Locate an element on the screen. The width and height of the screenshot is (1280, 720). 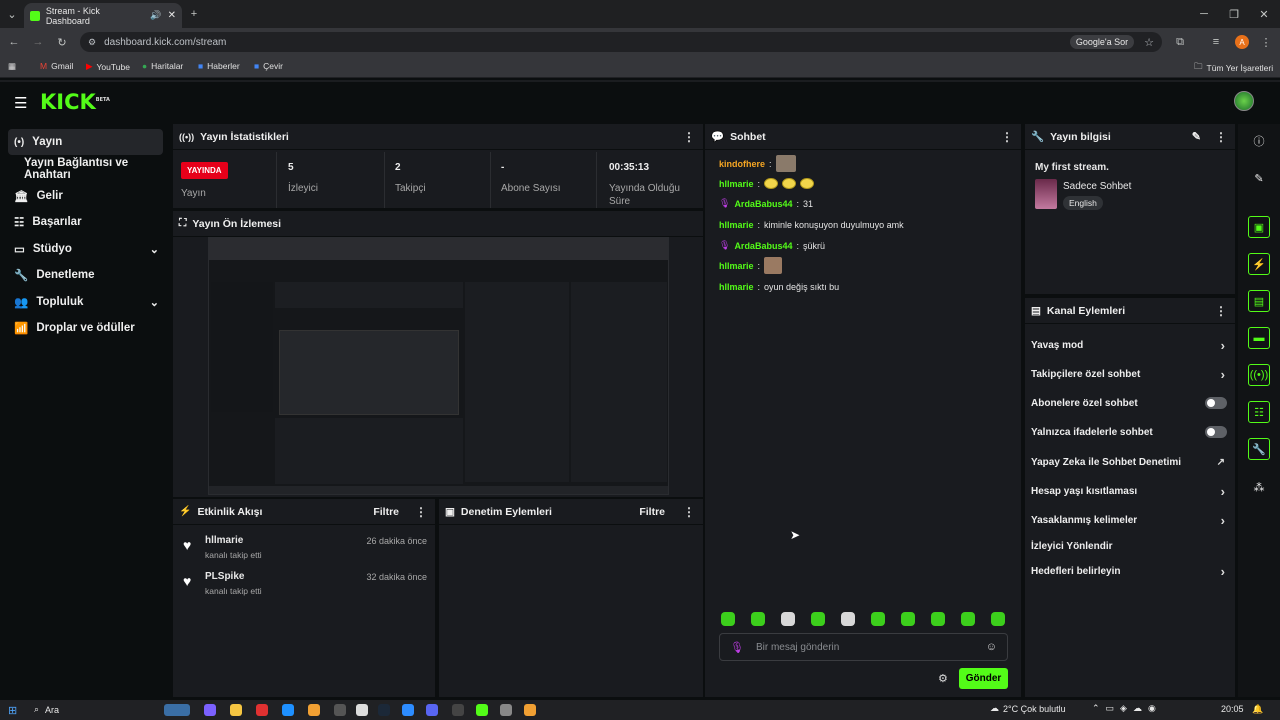
chrome-icon is located at coordinates (314, 710).